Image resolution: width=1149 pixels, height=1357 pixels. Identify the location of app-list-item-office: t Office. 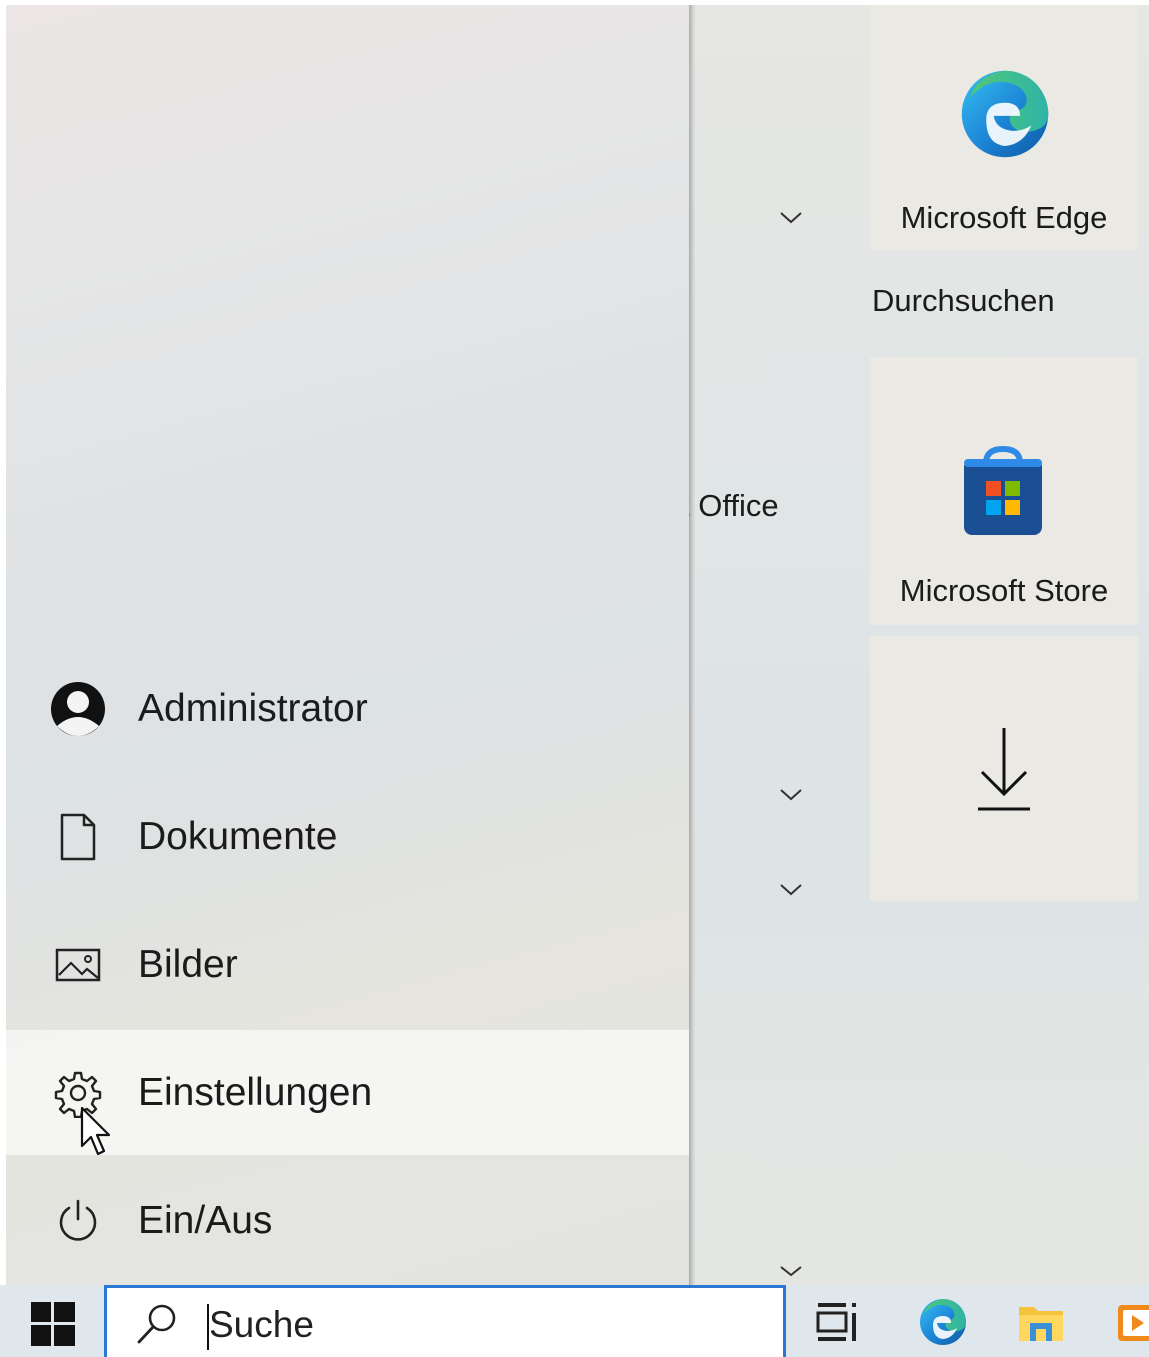
(759, 510).